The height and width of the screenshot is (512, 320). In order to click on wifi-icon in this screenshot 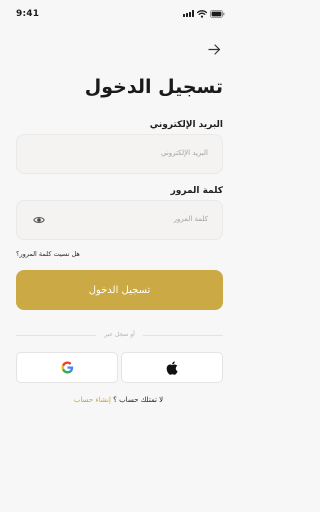, I will do `click(202, 13)`.